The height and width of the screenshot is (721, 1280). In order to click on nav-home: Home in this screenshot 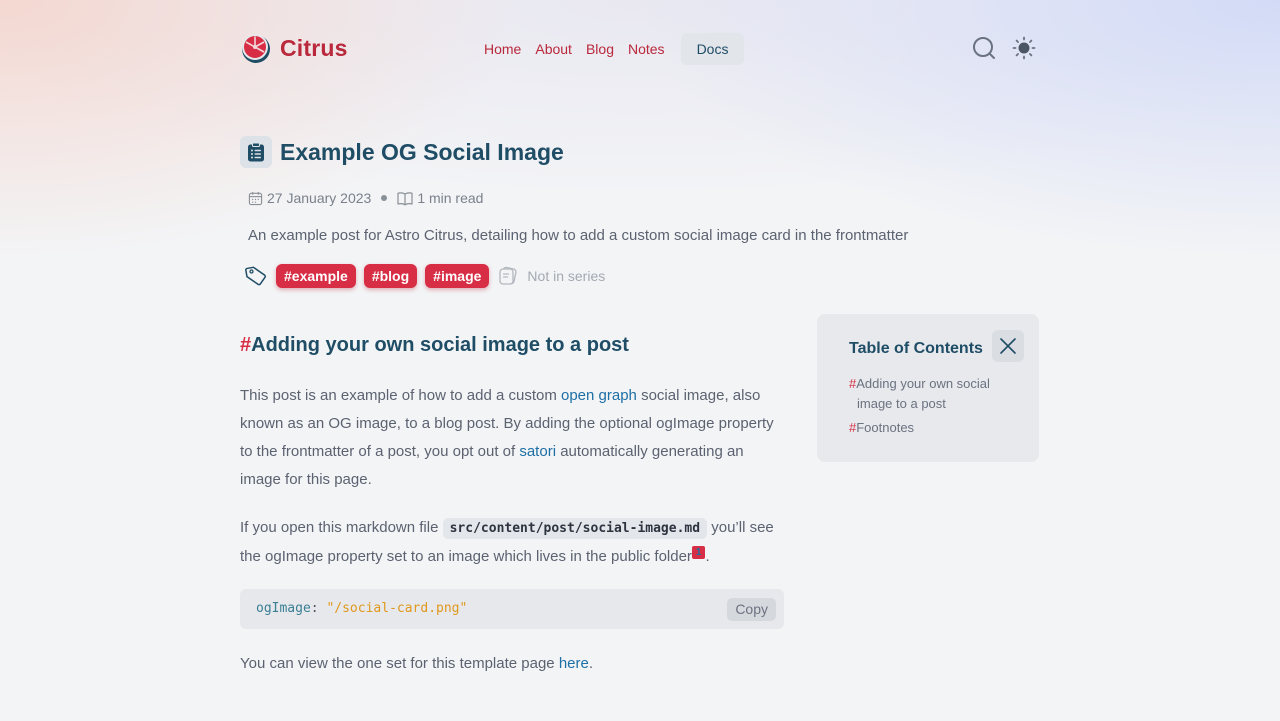, I will do `click(502, 49)`.